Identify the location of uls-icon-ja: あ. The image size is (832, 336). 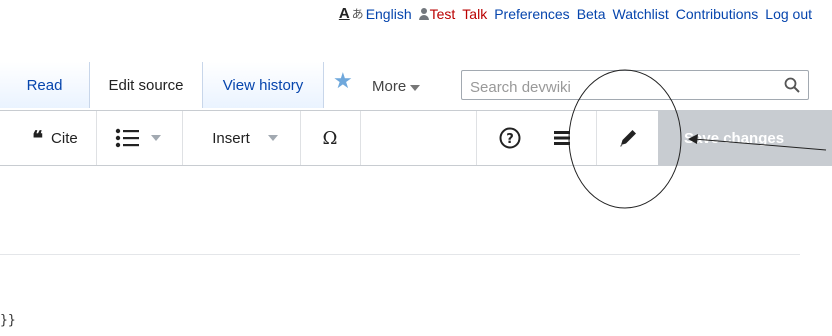
(357, 14).